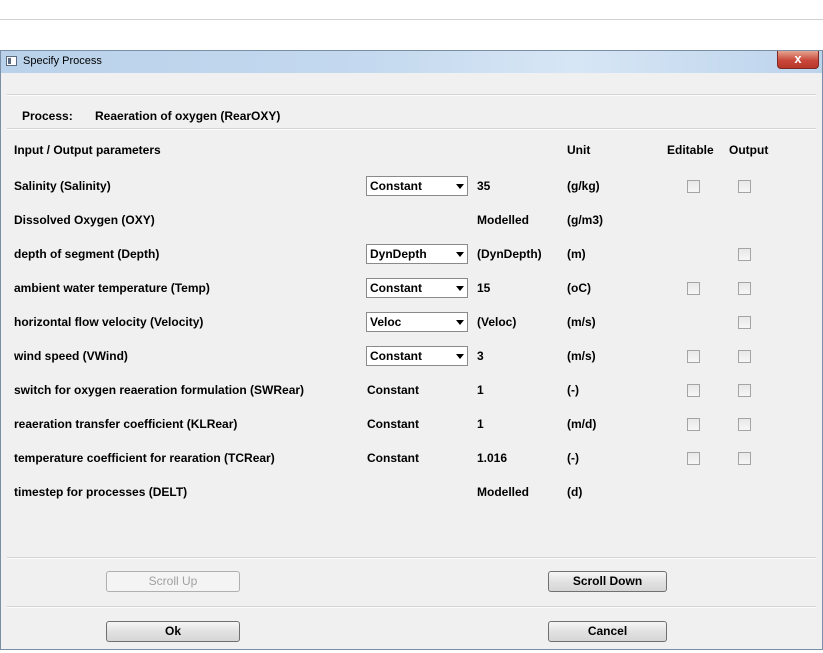 This screenshot has width=823, height=653. I want to click on parameter-name: reaeration transfer coefficient (KLRear), so click(126, 424).